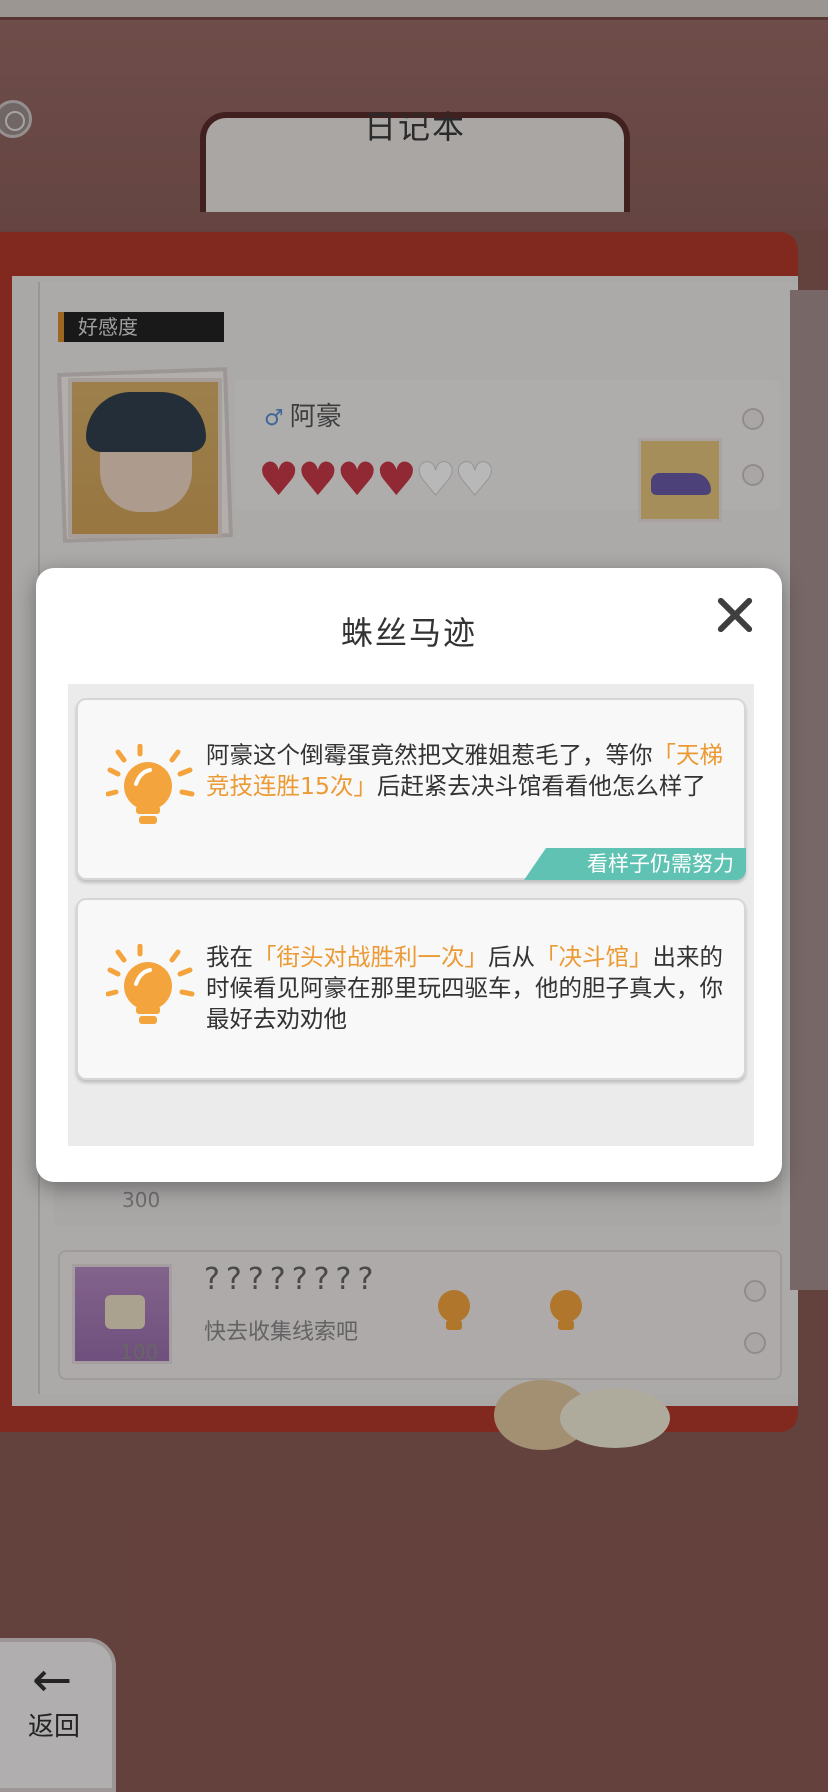  I want to click on highlighted-condition: 「街头对战胜利一次」, so click(370, 957).